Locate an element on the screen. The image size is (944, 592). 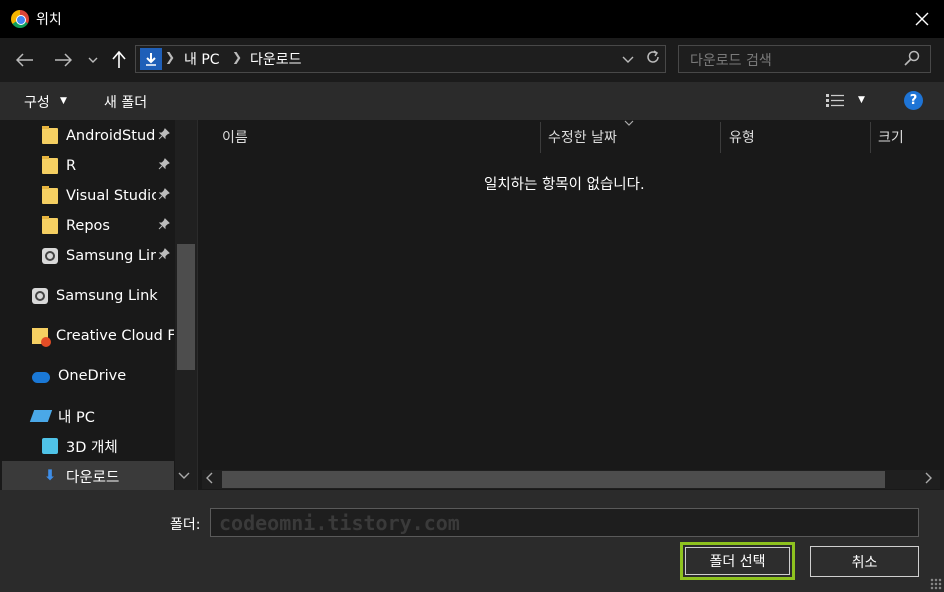
tree-item-creative-cloud: Creative Cloud Fil is located at coordinates (103, 336).